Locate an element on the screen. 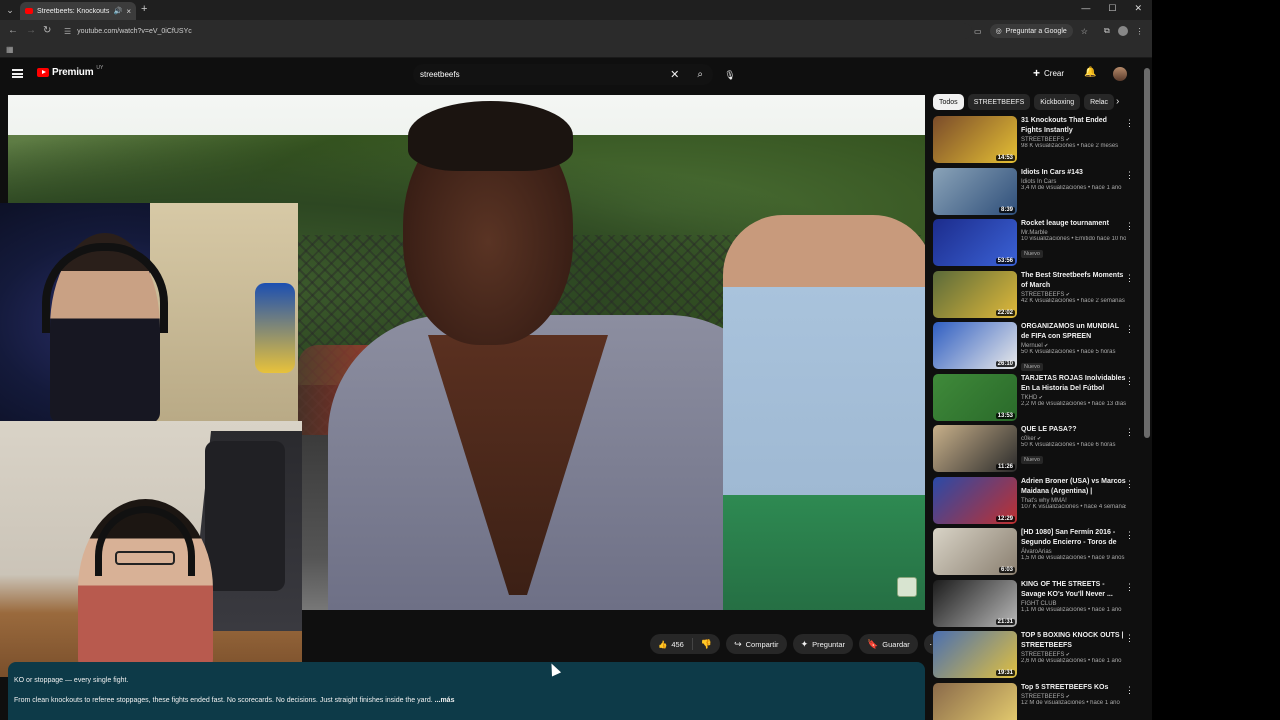 This screenshot has height=720, width=1280. video-thumbnail: 6:03 is located at coordinates (975, 551).